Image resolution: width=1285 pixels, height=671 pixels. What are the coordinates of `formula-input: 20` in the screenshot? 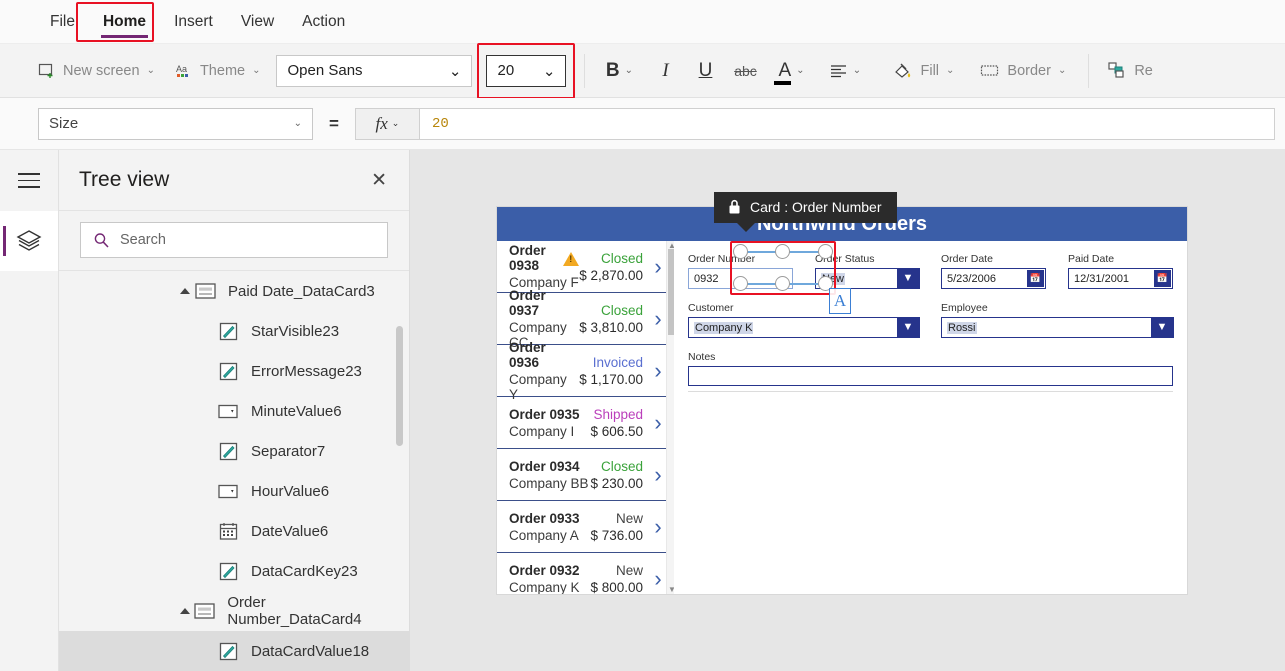 It's located at (846, 123).